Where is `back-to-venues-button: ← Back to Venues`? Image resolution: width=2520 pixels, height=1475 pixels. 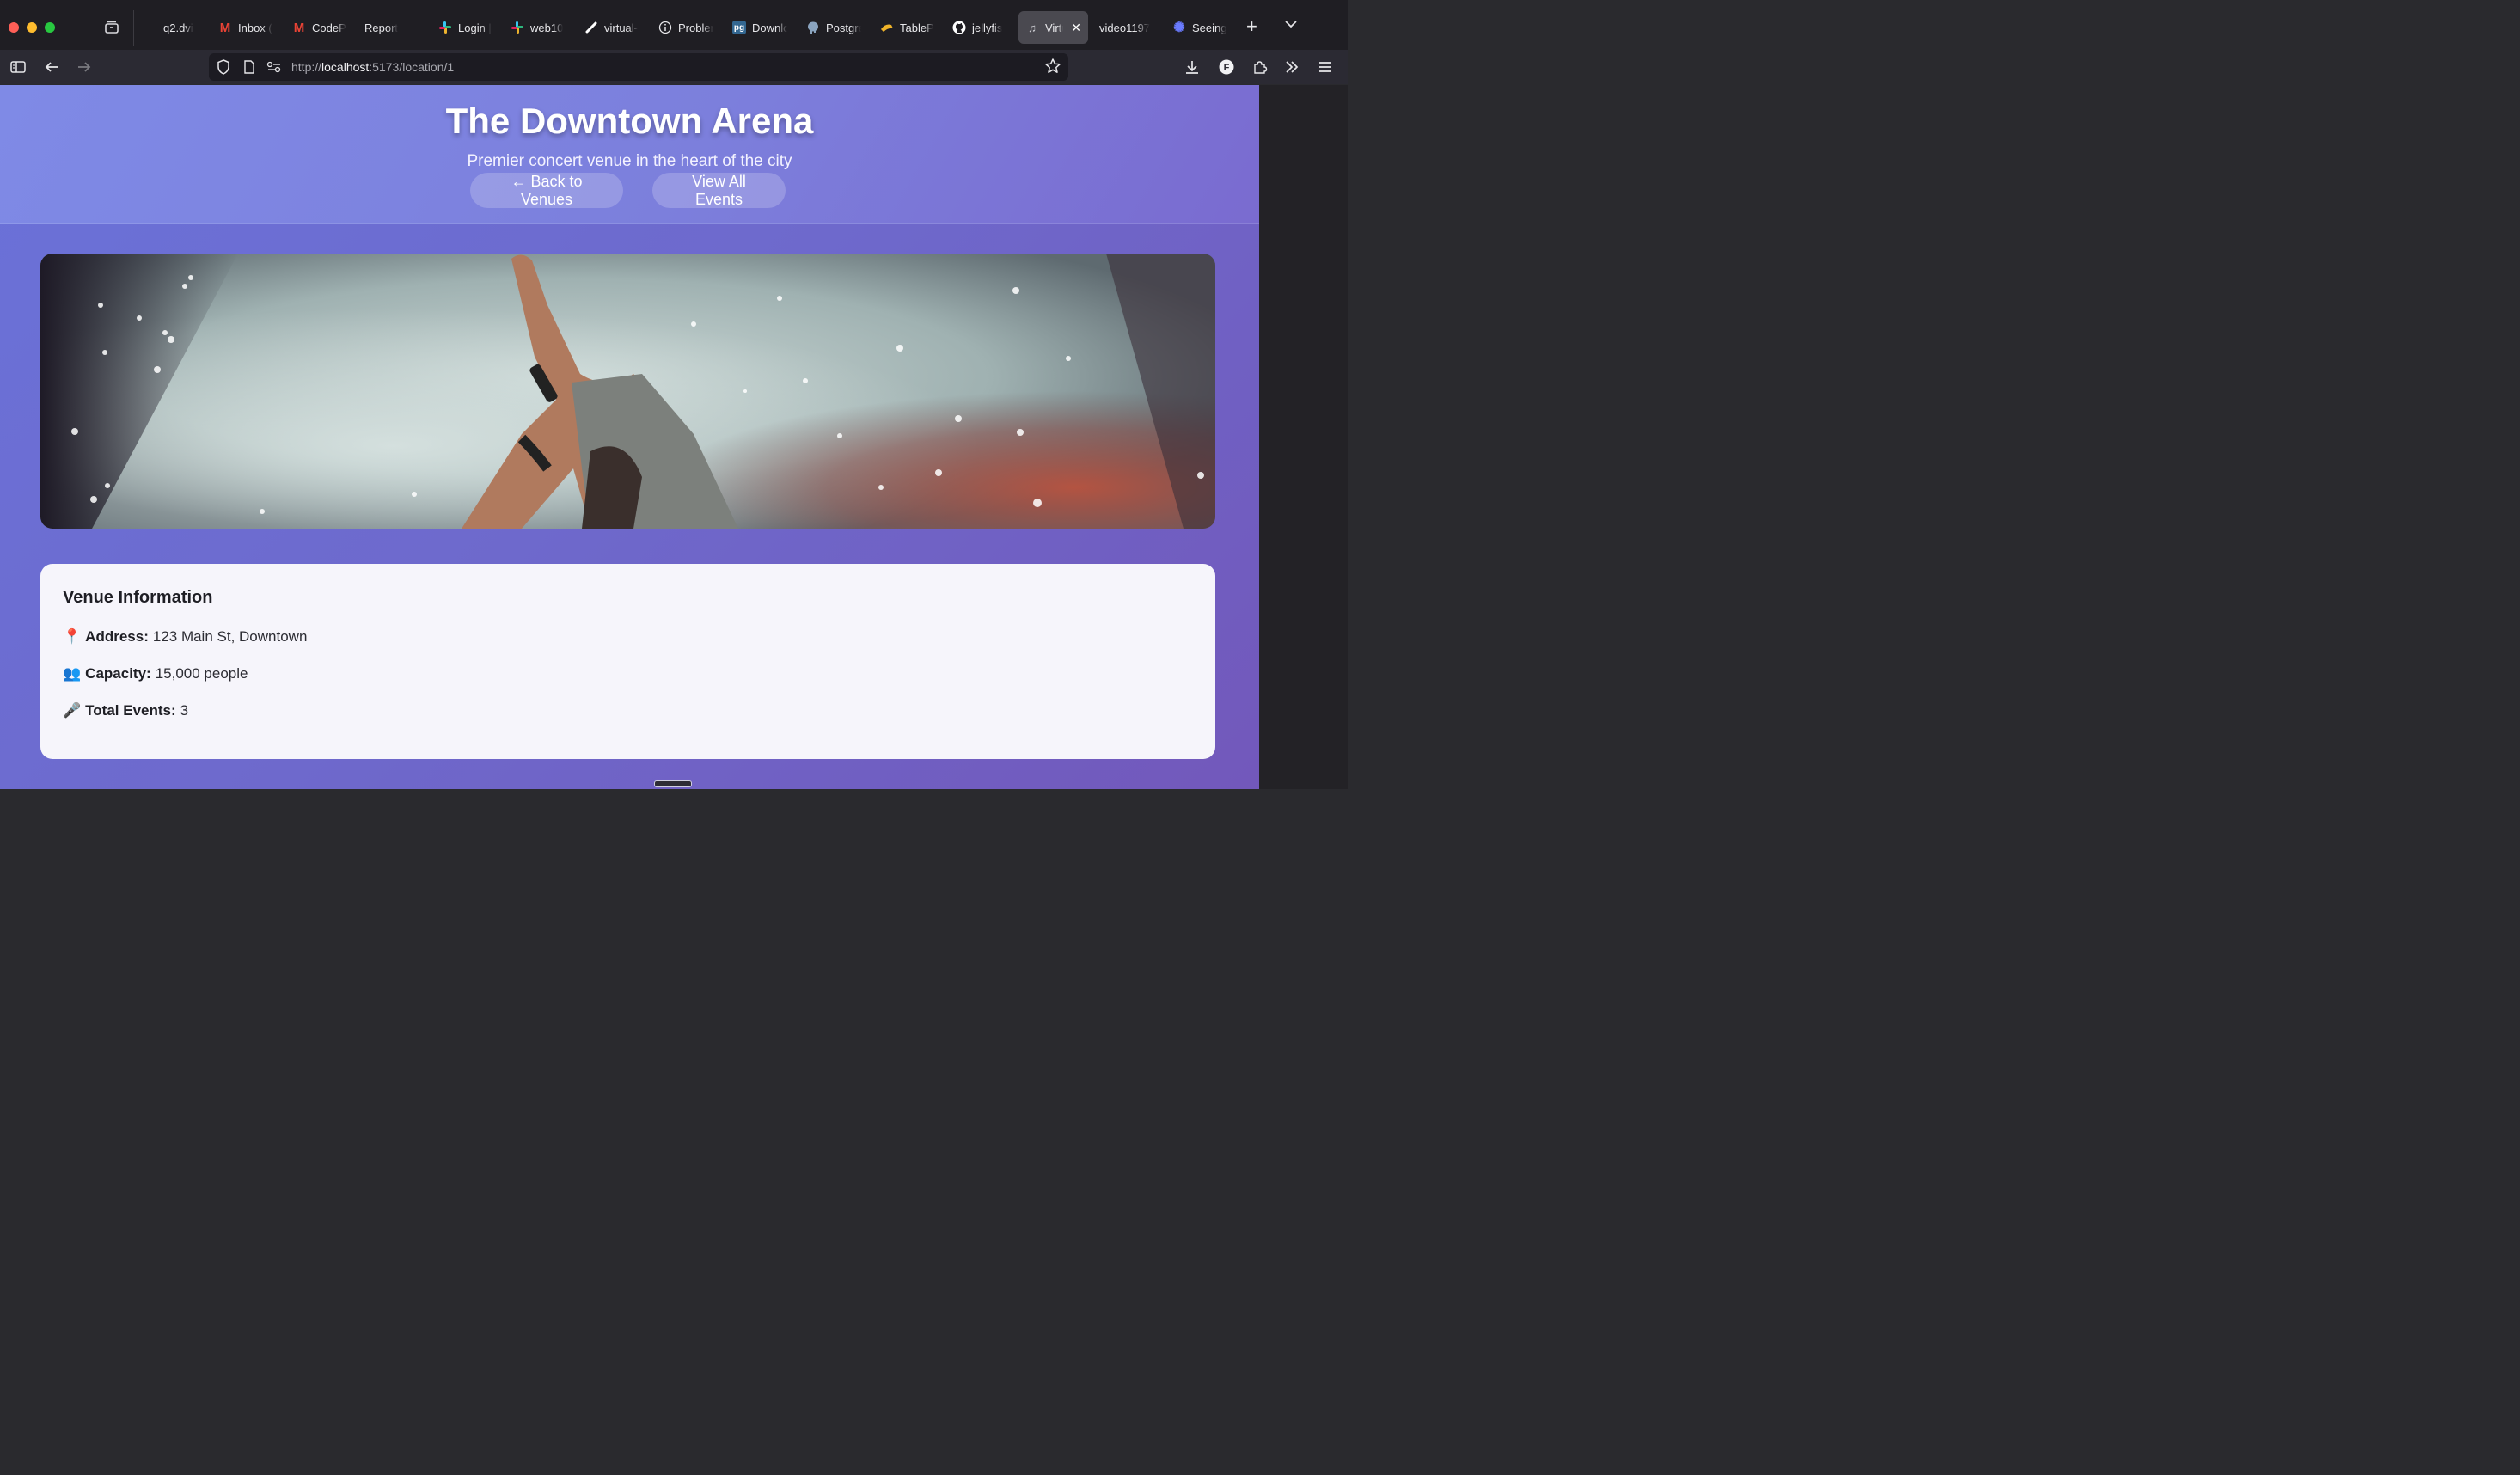
back-to-venues-button: ← Back to Venues is located at coordinates (546, 190).